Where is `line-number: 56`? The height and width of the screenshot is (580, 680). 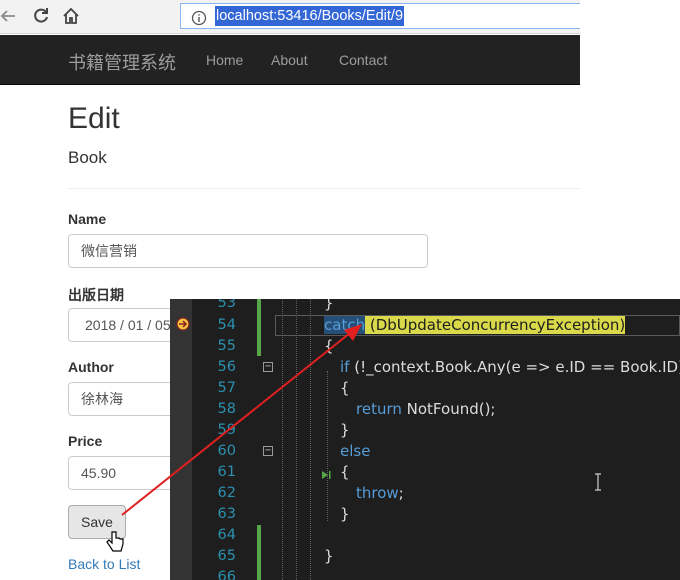
line-number: 56 is located at coordinates (226, 367).